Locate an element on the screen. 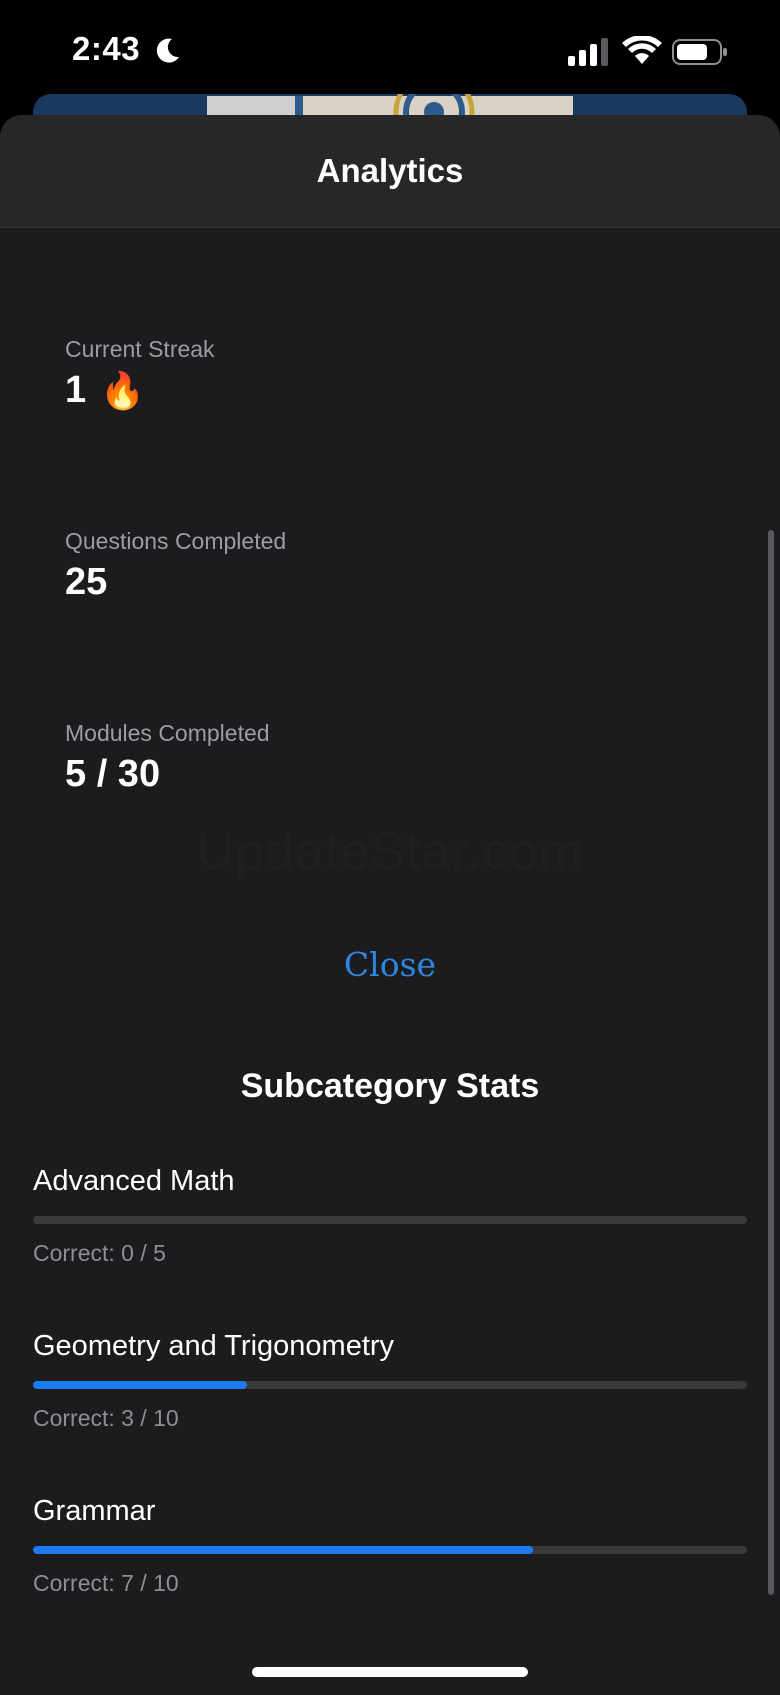  battery-icon is located at coordinates (699, 52).